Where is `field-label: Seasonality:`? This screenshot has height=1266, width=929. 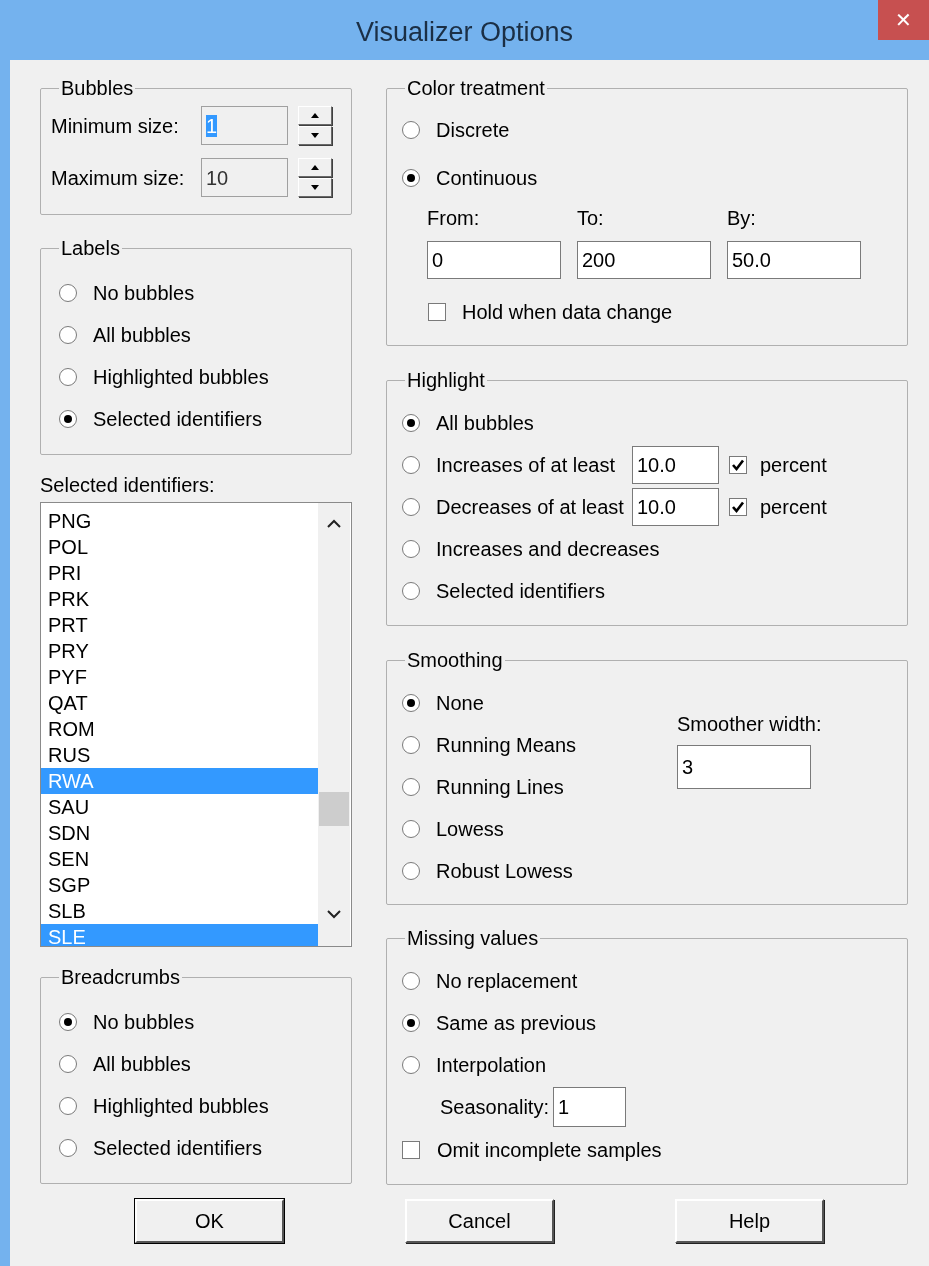
field-label: Seasonality: is located at coordinates (494, 1107).